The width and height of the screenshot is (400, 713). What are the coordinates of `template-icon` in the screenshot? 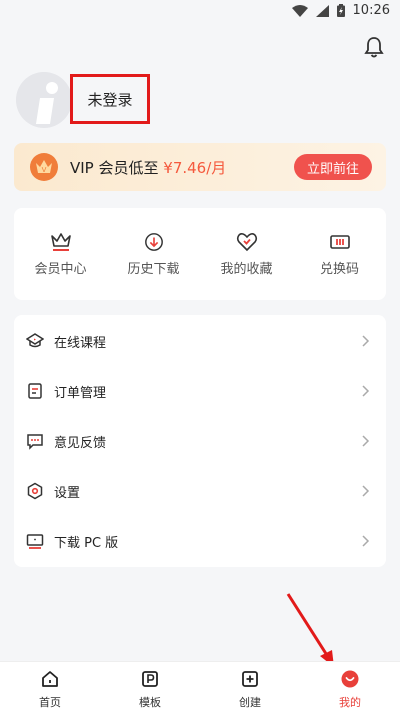 It's located at (150, 679).